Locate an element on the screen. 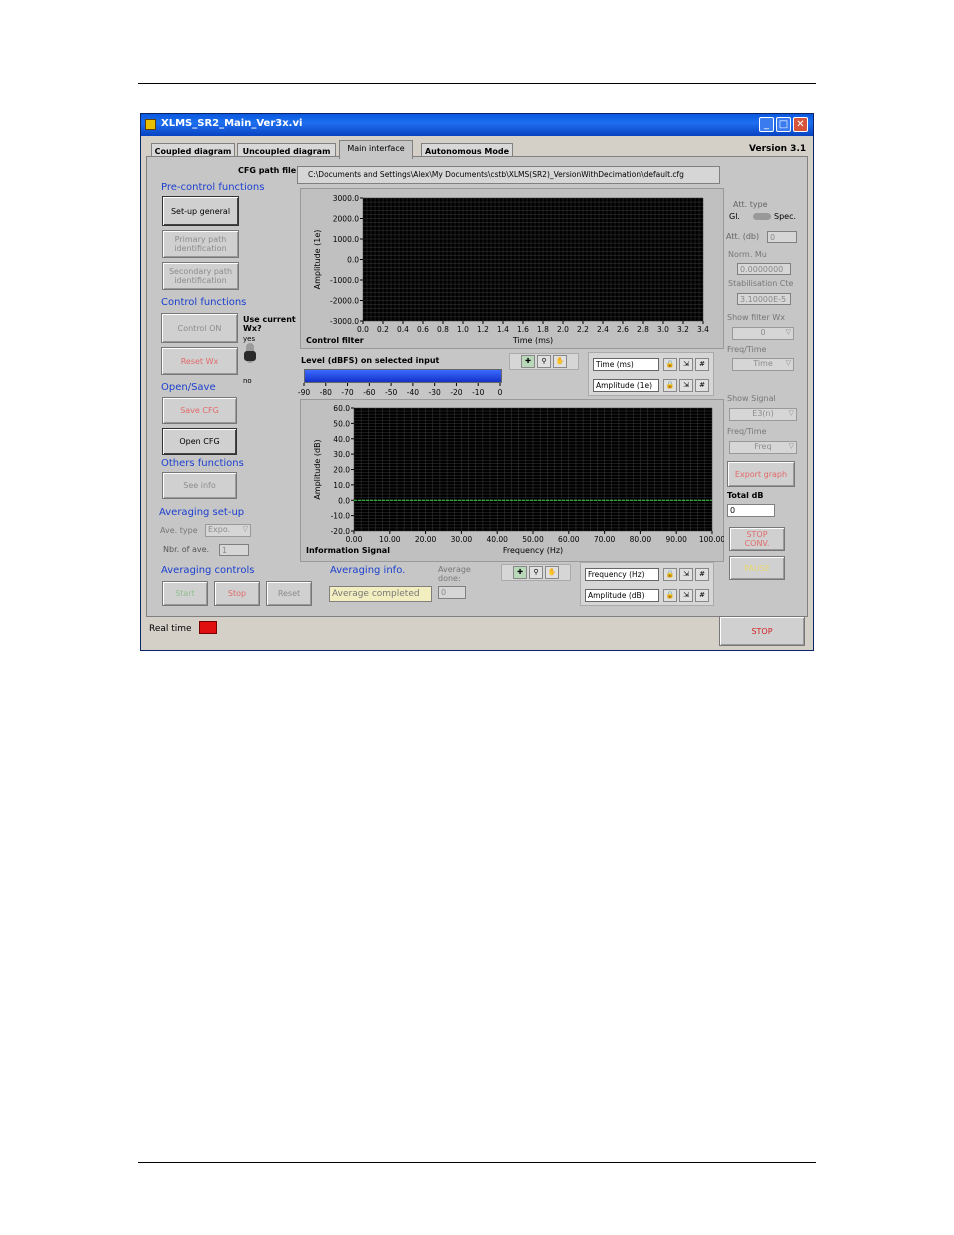 Image resolution: width=954 pixels, height=1235 pixels. format-x-icon: # is located at coordinates (702, 364).